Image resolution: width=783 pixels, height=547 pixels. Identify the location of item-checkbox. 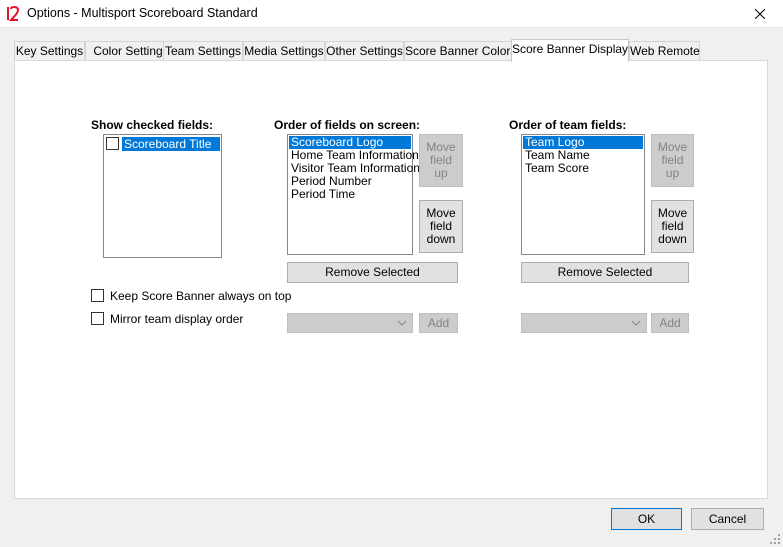
(112, 143).